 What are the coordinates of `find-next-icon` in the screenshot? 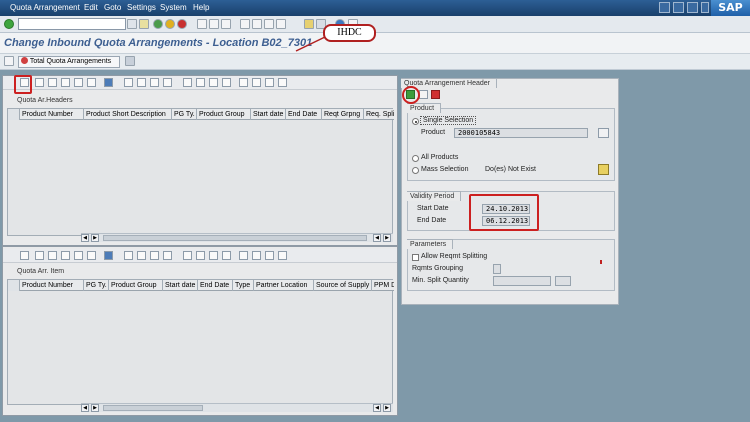 It's located at (226, 24).